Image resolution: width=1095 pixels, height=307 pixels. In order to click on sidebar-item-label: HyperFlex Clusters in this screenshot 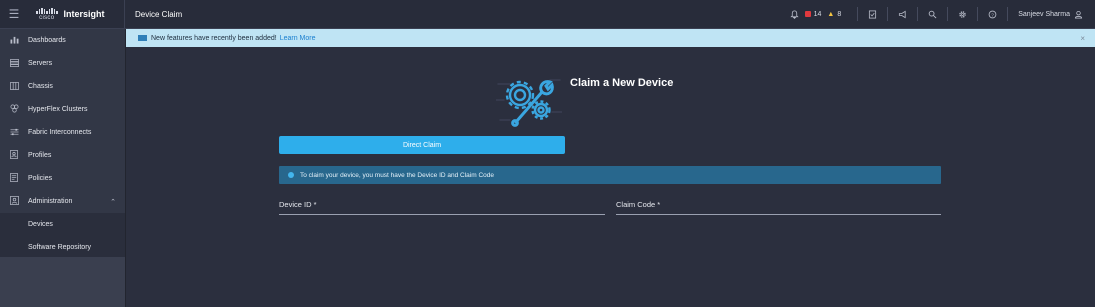, I will do `click(58, 109)`.